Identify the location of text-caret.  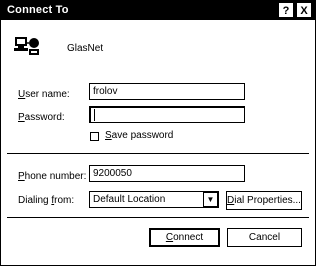
(94, 115).